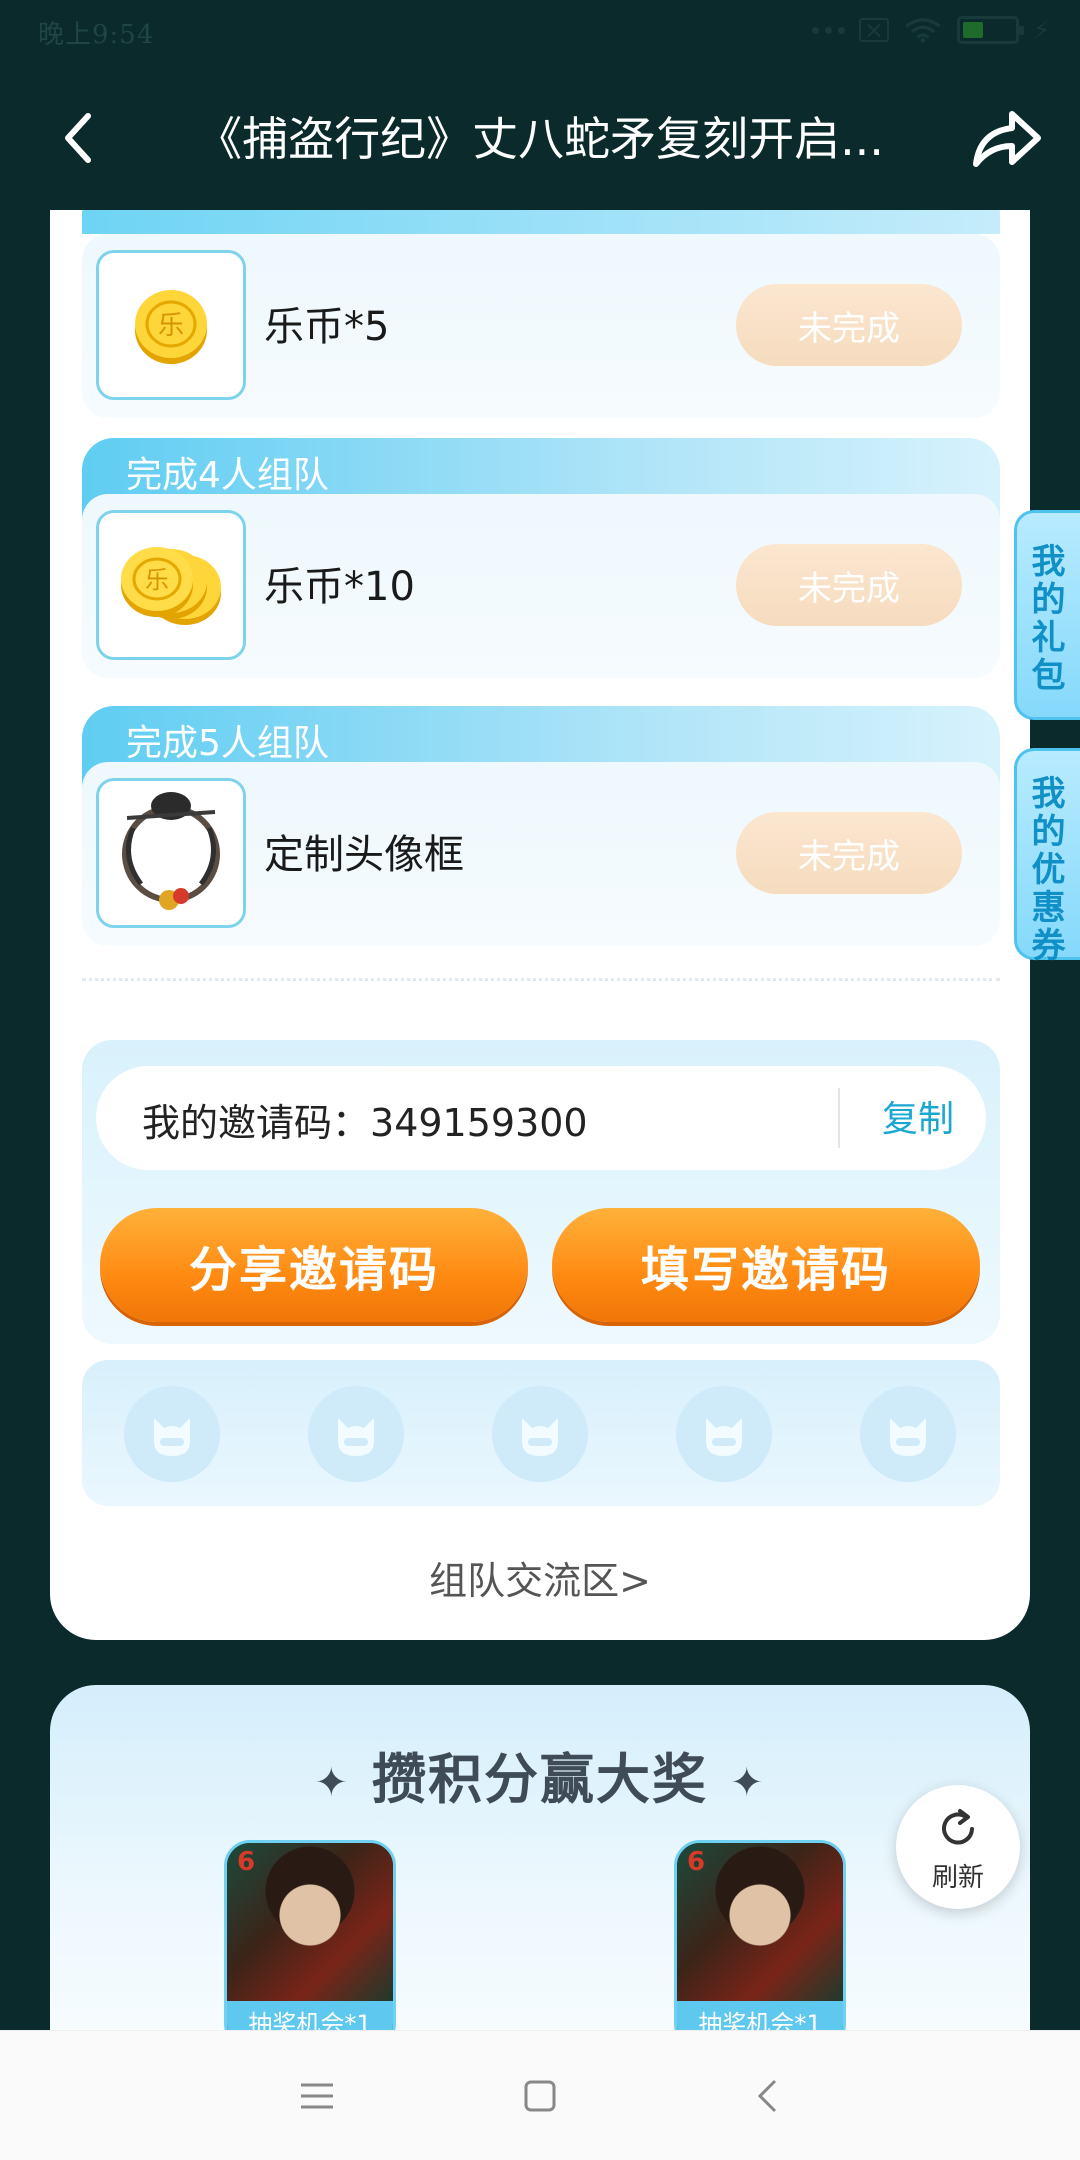 The width and height of the screenshot is (1080, 2160). Describe the element at coordinates (541, 586) in the screenshot. I see `task-body: 乐 乐币*10 未完成` at that location.